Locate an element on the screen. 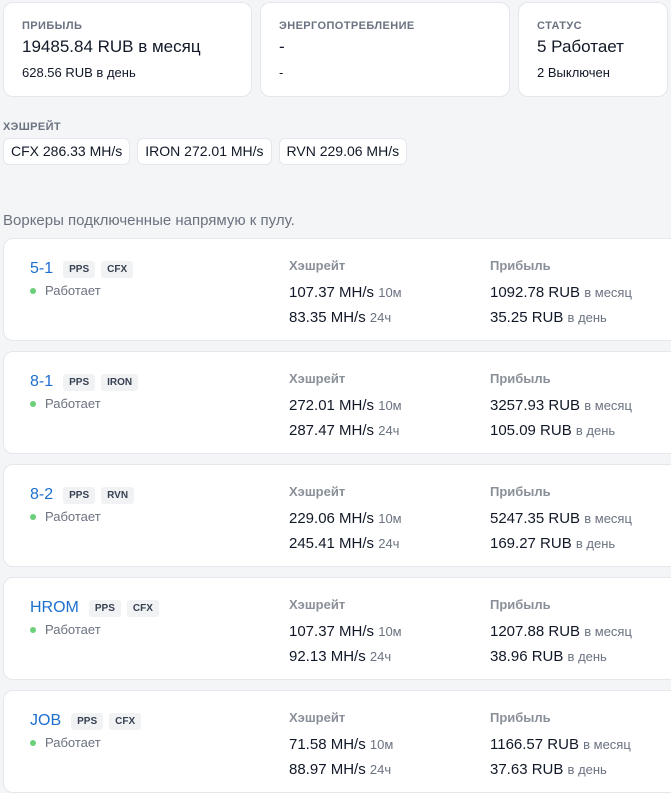 The height and width of the screenshot is (793, 671). worker-name-link: 8-2 is located at coordinates (41, 495).